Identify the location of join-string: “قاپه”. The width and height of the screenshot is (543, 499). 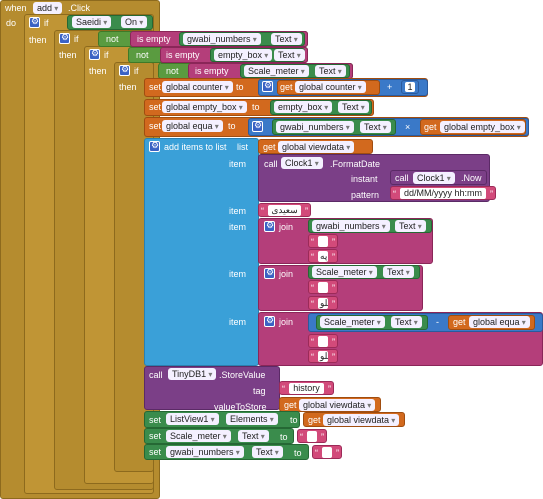
(323, 256).